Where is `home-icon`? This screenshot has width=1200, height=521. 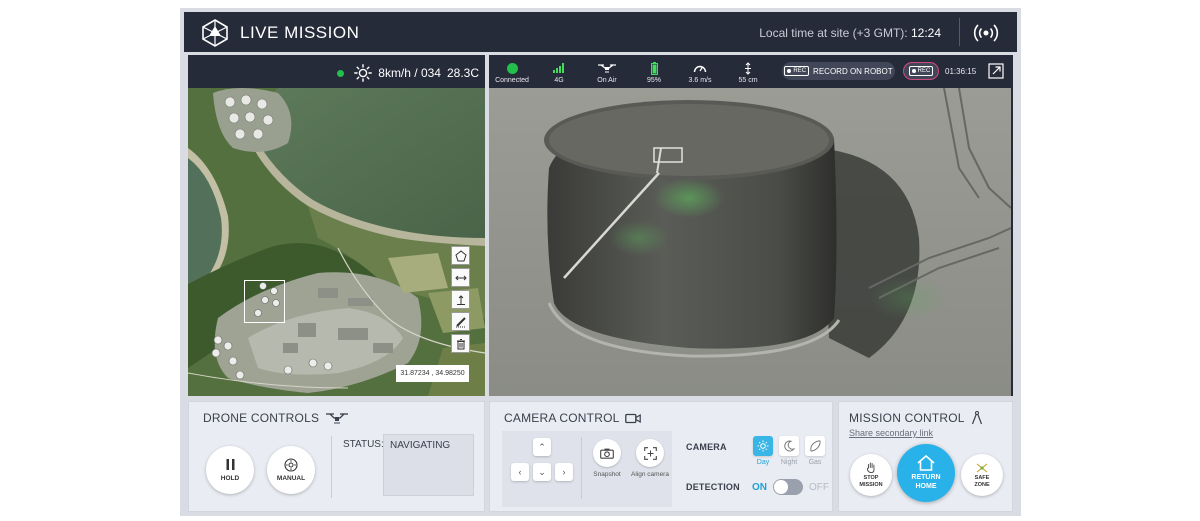
home-icon is located at coordinates (926, 463).